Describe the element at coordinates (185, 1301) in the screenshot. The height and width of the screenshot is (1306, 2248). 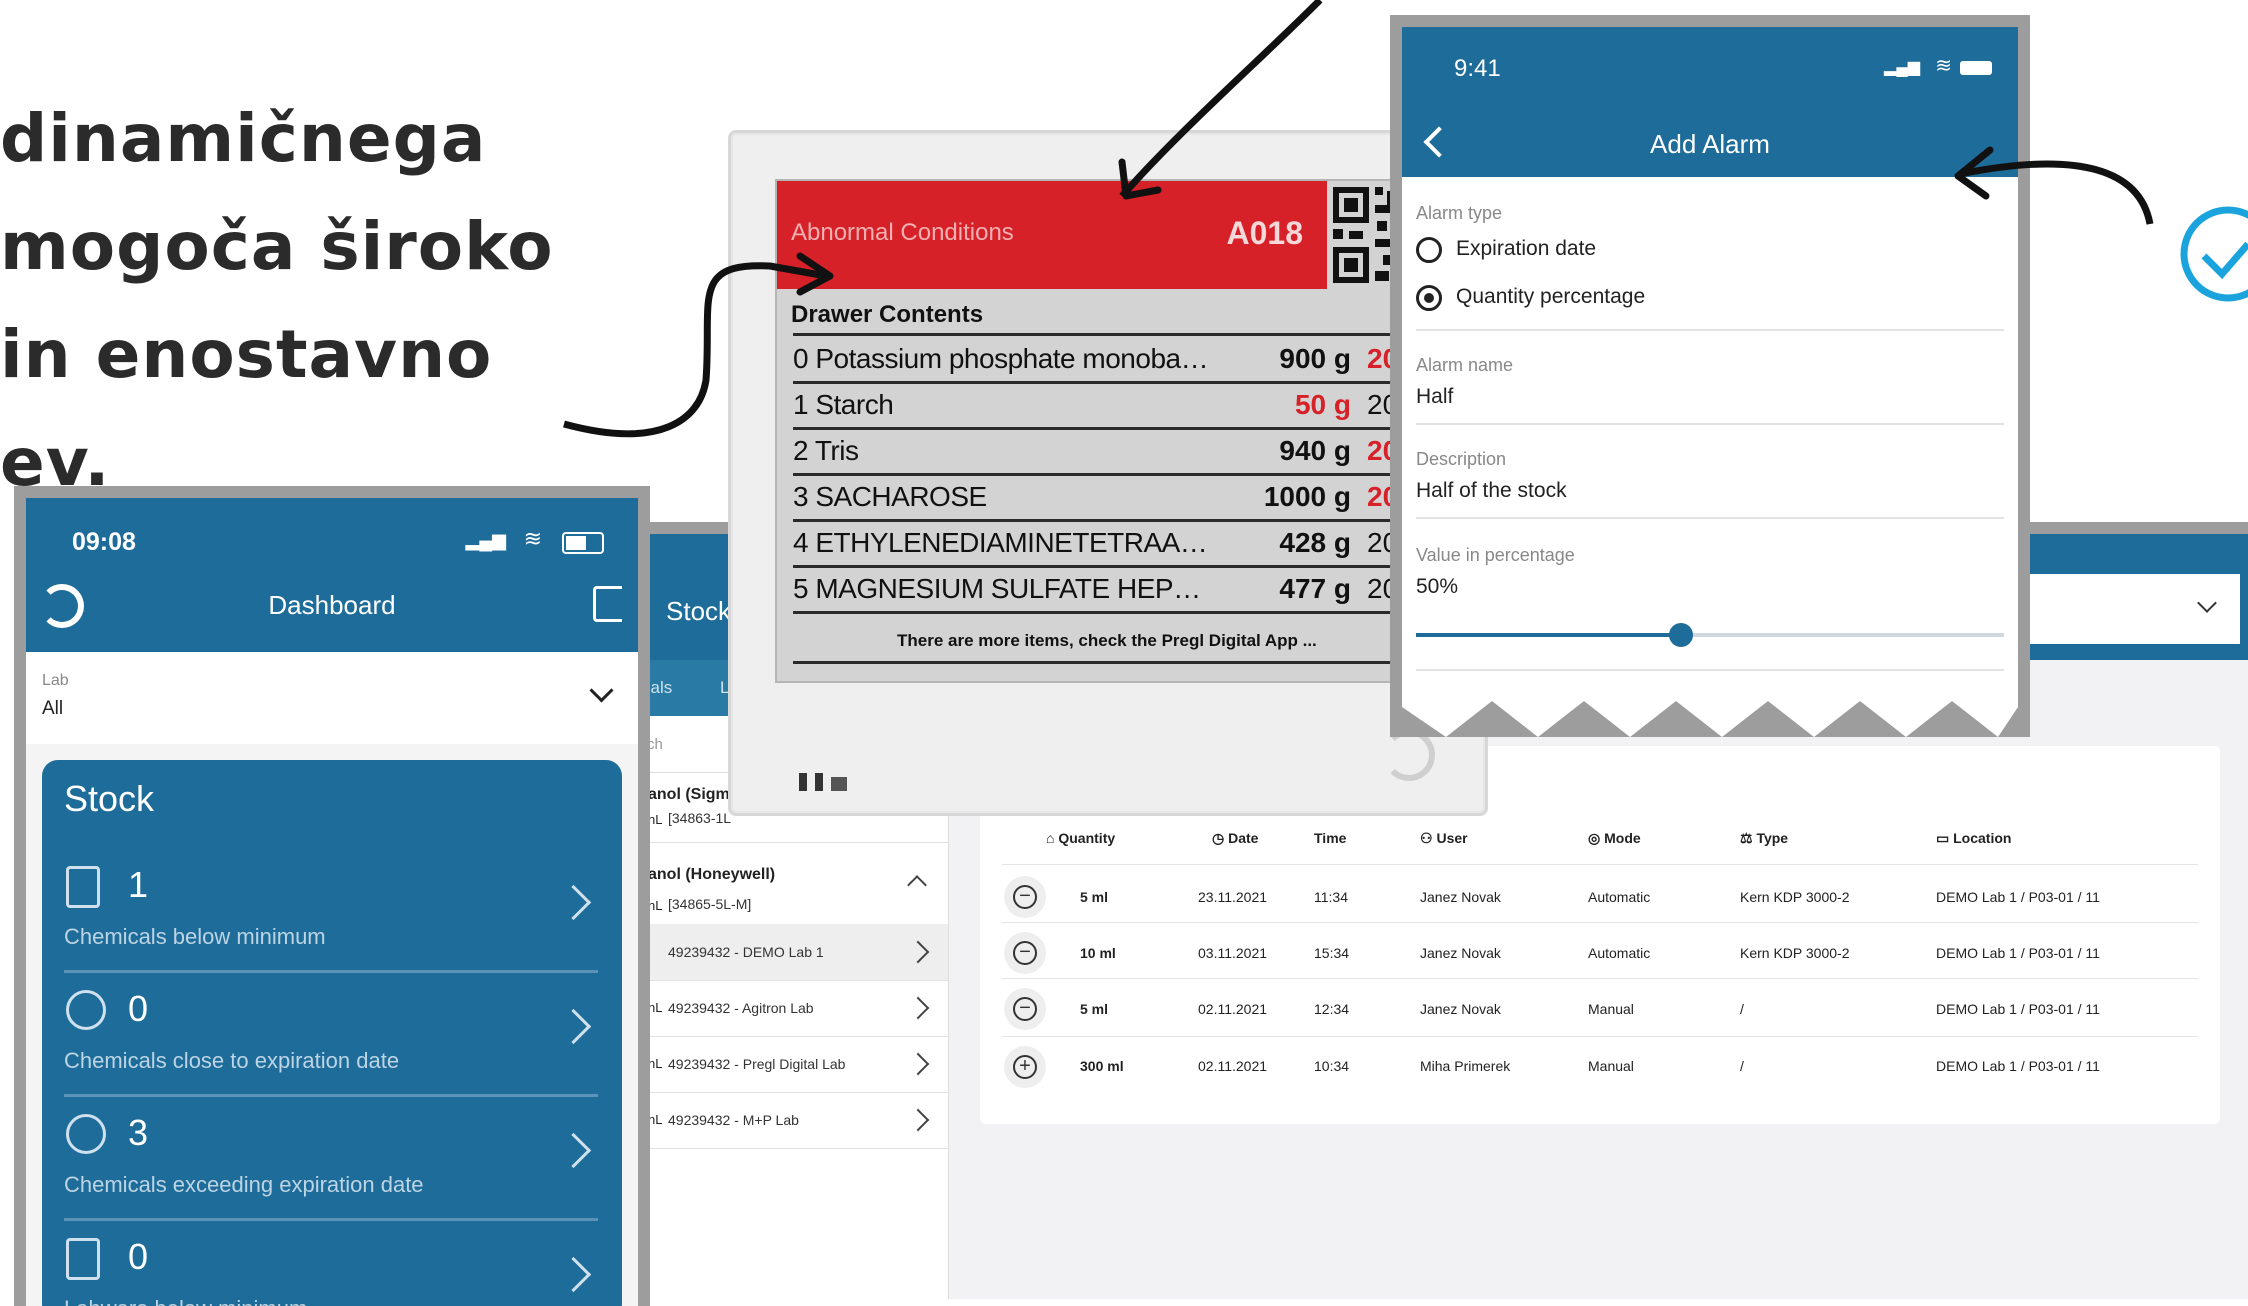
I see `stat-label: Labware below minimum` at that location.